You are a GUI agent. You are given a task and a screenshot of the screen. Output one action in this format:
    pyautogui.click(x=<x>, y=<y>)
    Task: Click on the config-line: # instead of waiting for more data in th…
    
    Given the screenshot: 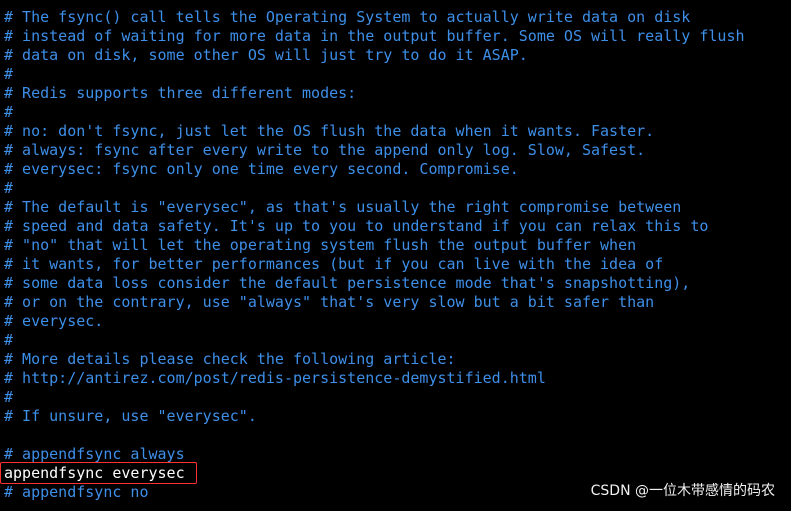 What is the action you would take?
    pyautogui.click(x=374, y=36)
    